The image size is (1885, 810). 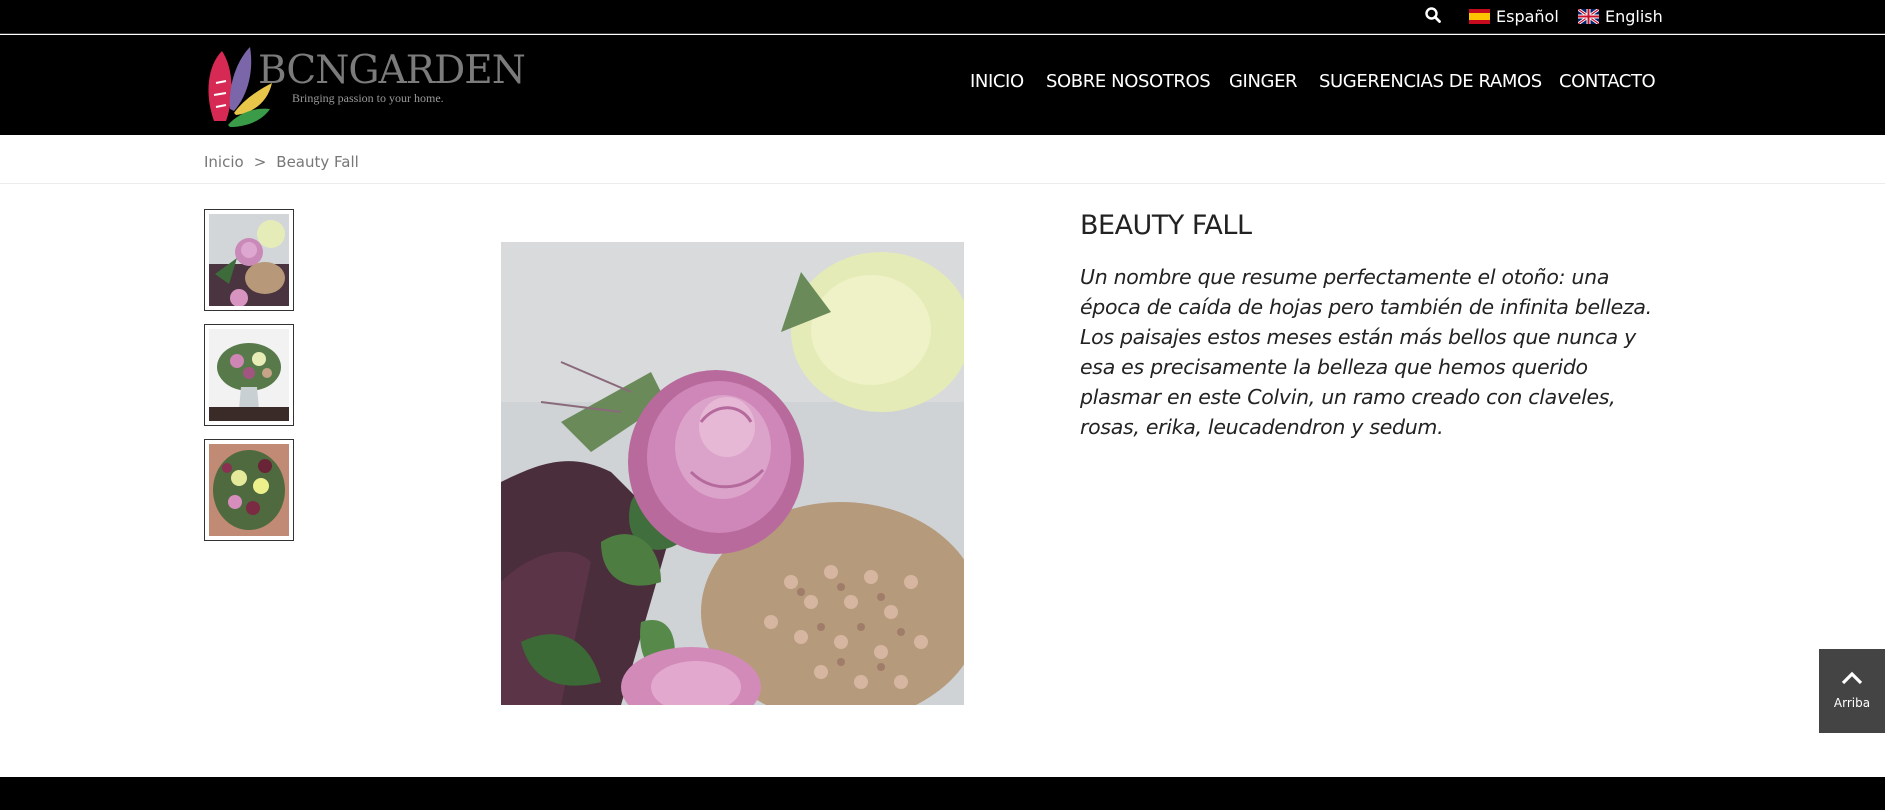 I want to click on product-main-image, so click(x=732, y=473).